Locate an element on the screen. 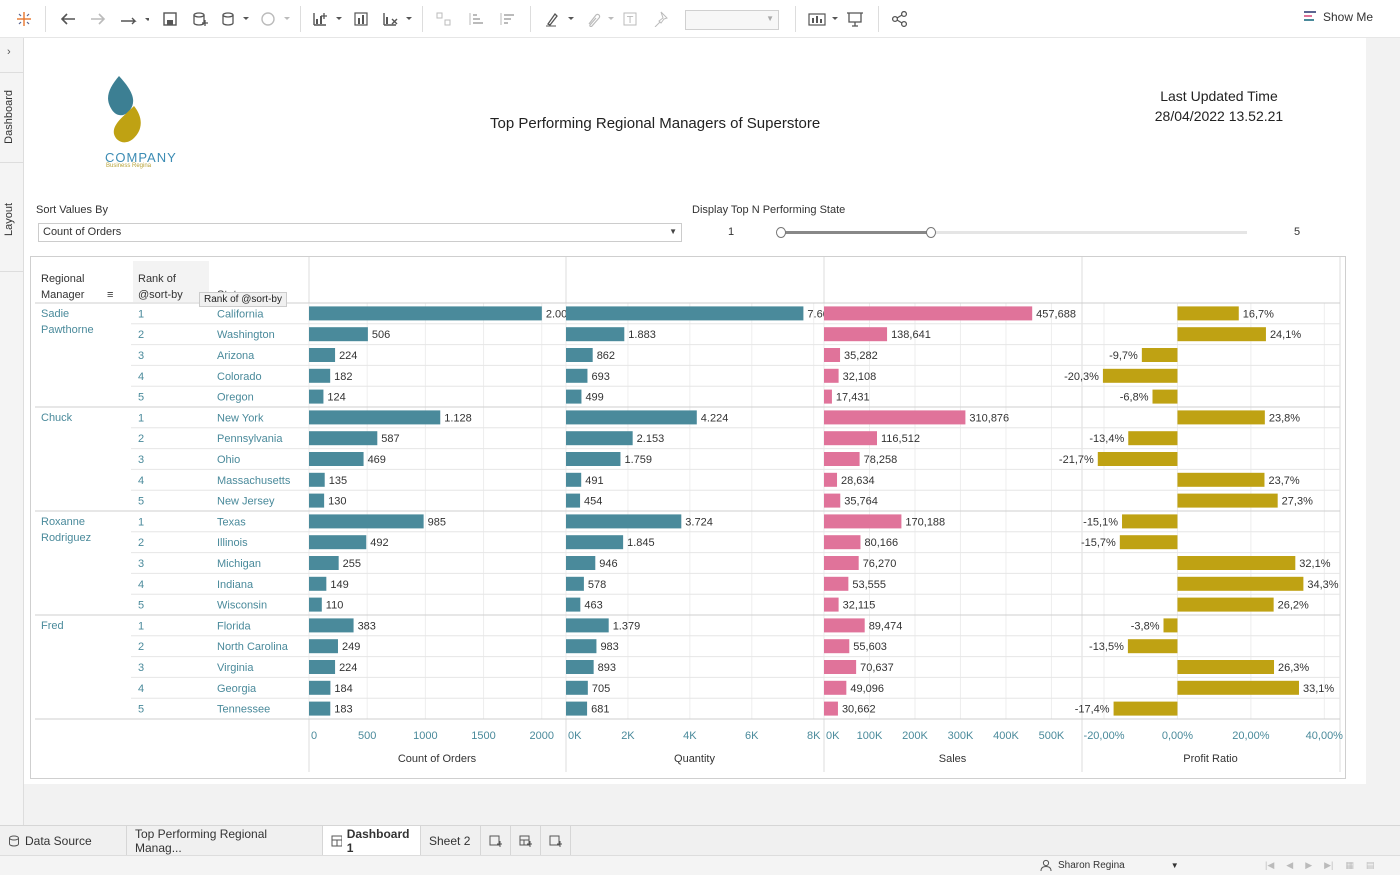 Image resolution: width=1400 pixels, height=875 pixels. state-label: Indiana is located at coordinates (235, 585).